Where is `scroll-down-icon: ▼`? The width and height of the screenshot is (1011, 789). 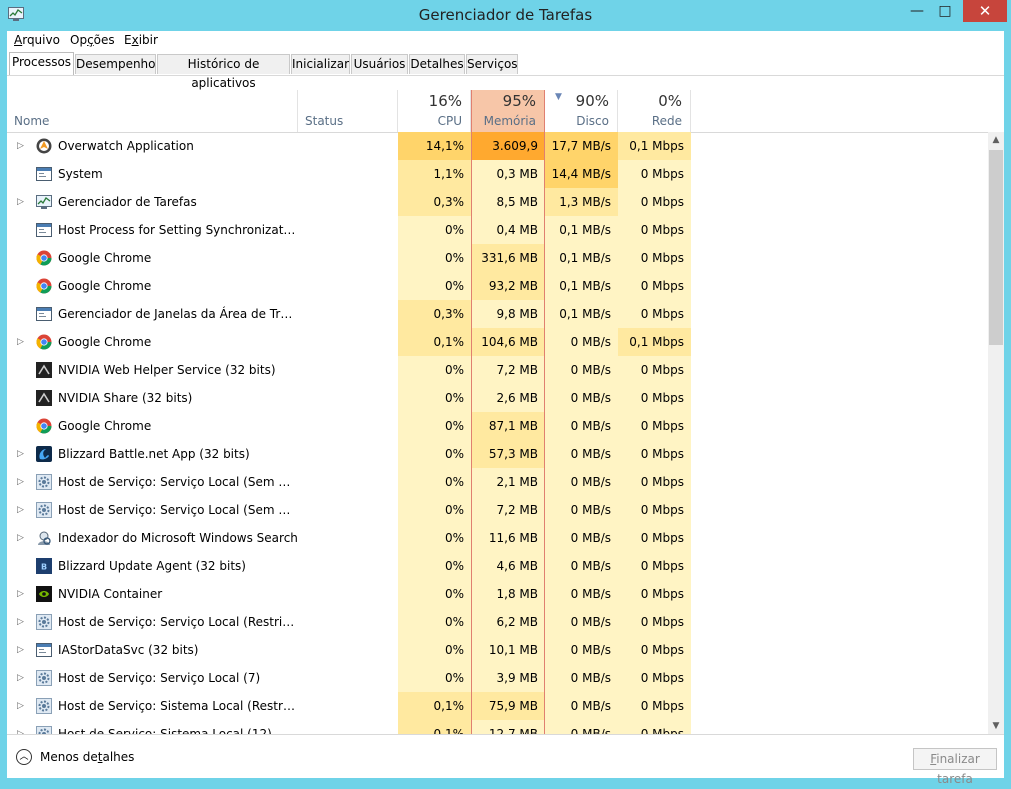 scroll-down-icon: ▼ is located at coordinates (996, 726).